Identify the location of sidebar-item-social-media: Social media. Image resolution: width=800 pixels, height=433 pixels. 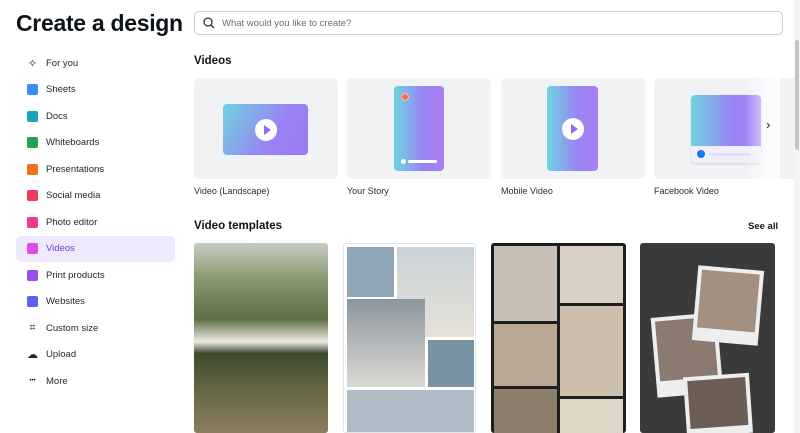
(95, 196).